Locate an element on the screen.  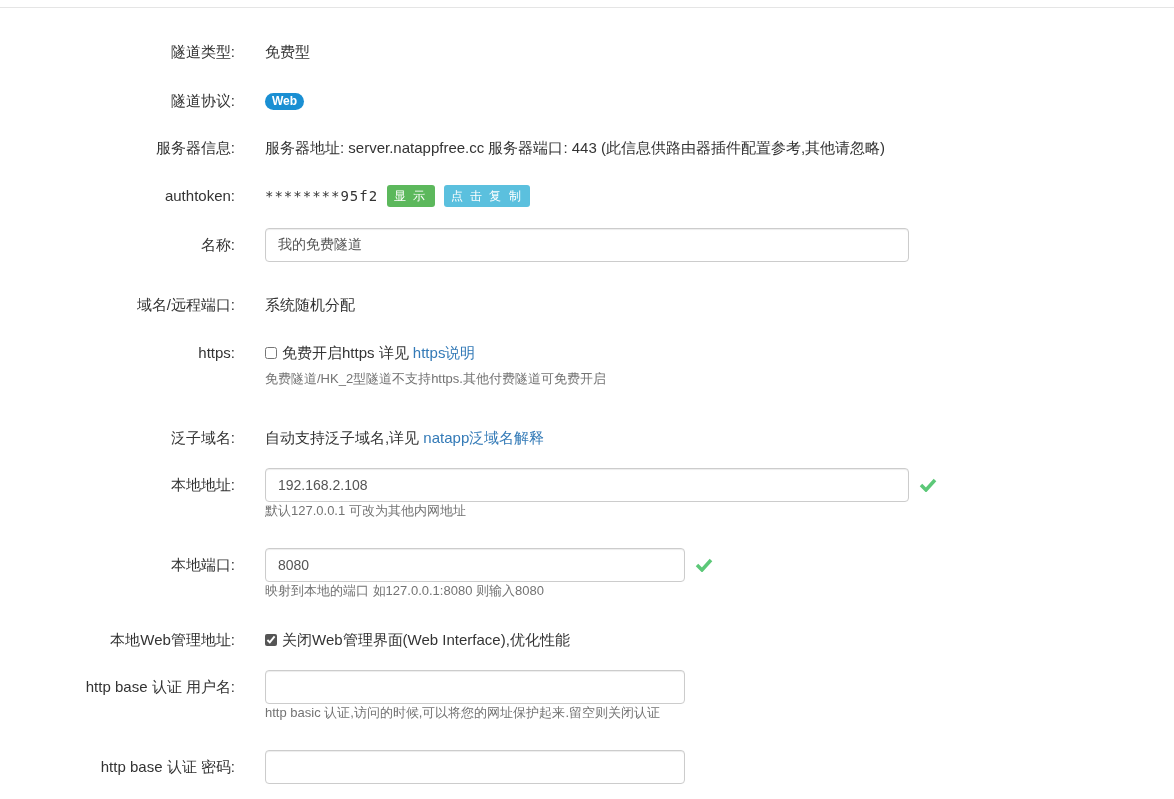
help-text: http basic 认证,访问的时候,可以将您的网址保护起来.留空则关闭认证 is located at coordinates (463, 713).